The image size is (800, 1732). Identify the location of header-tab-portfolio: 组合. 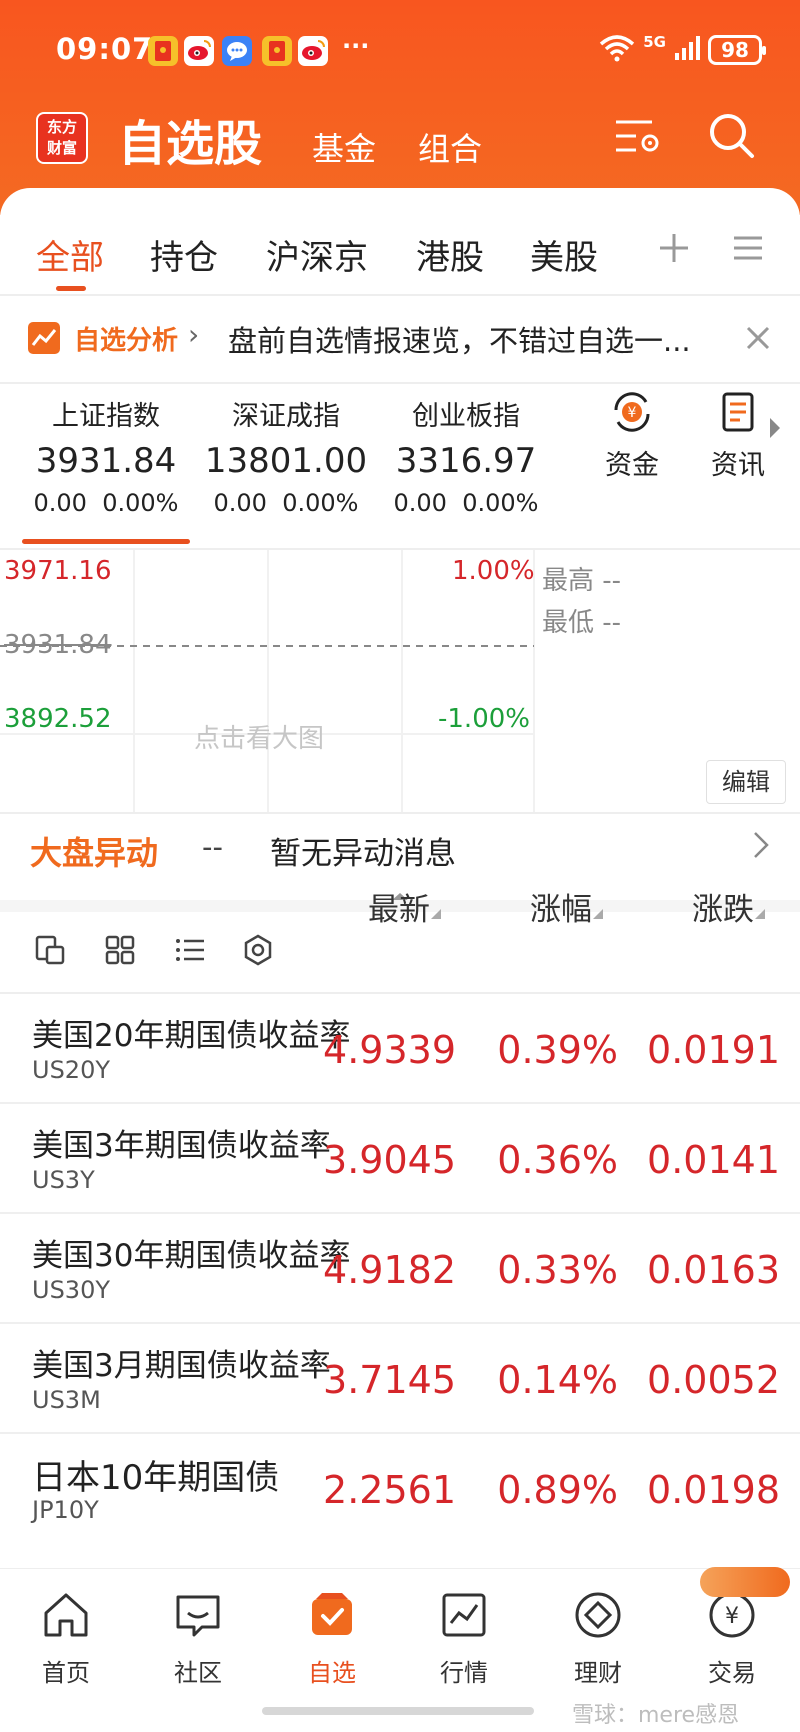
(450, 147).